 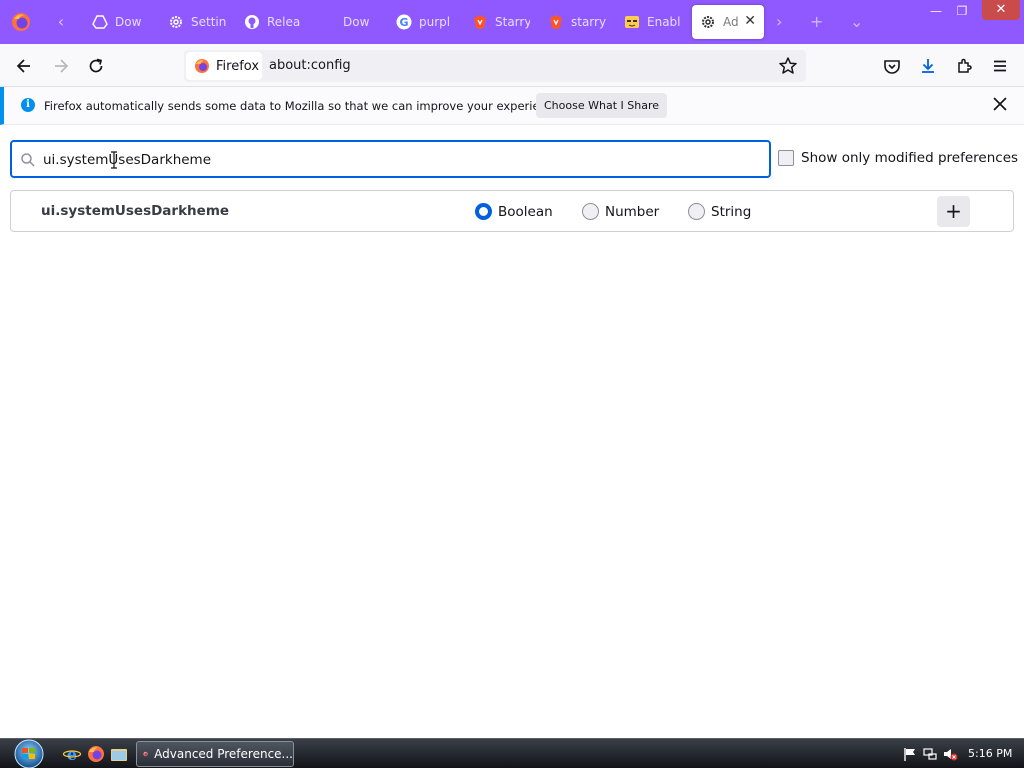 What do you see at coordinates (990, 753) in the screenshot?
I see `taskbar-clock: 5:16 PM` at bounding box center [990, 753].